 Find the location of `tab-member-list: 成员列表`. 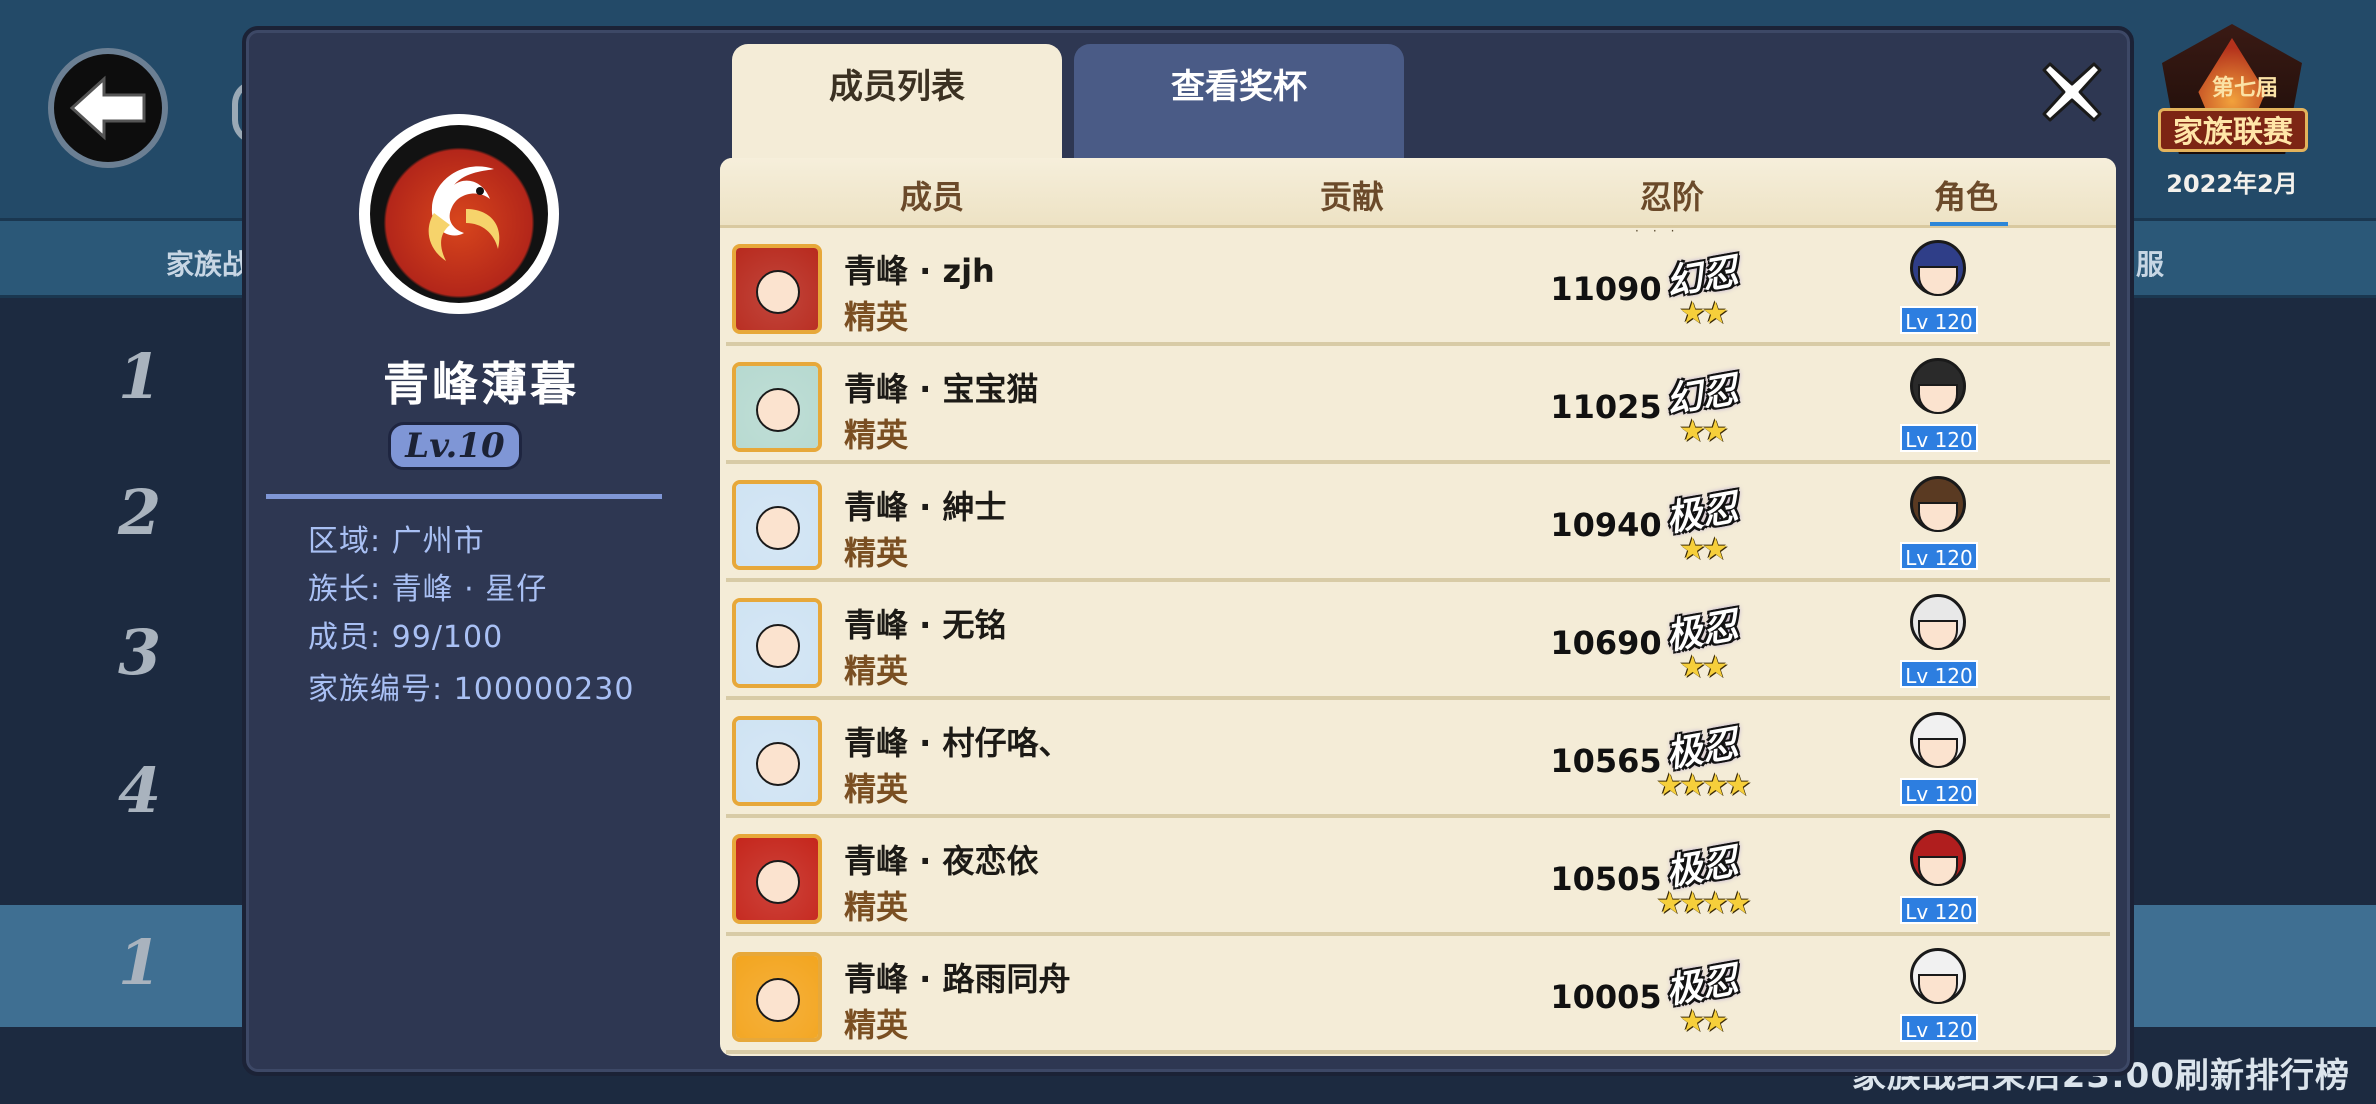

tab-member-list: 成员列表 is located at coordinates (897, 102).